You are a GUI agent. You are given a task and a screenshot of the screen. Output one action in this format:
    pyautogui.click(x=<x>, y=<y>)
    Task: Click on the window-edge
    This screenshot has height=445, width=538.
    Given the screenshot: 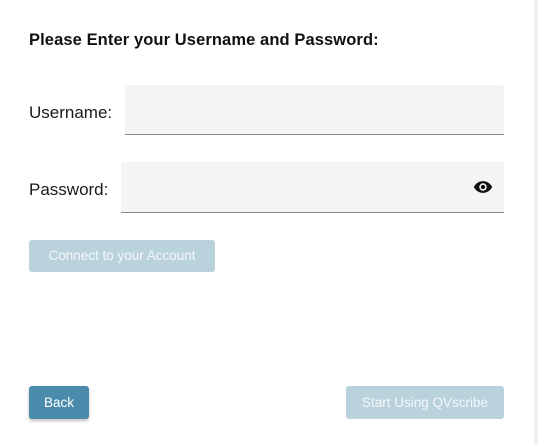 What is the action you would take?
    pyautogui.click(x=536, y=222)
    